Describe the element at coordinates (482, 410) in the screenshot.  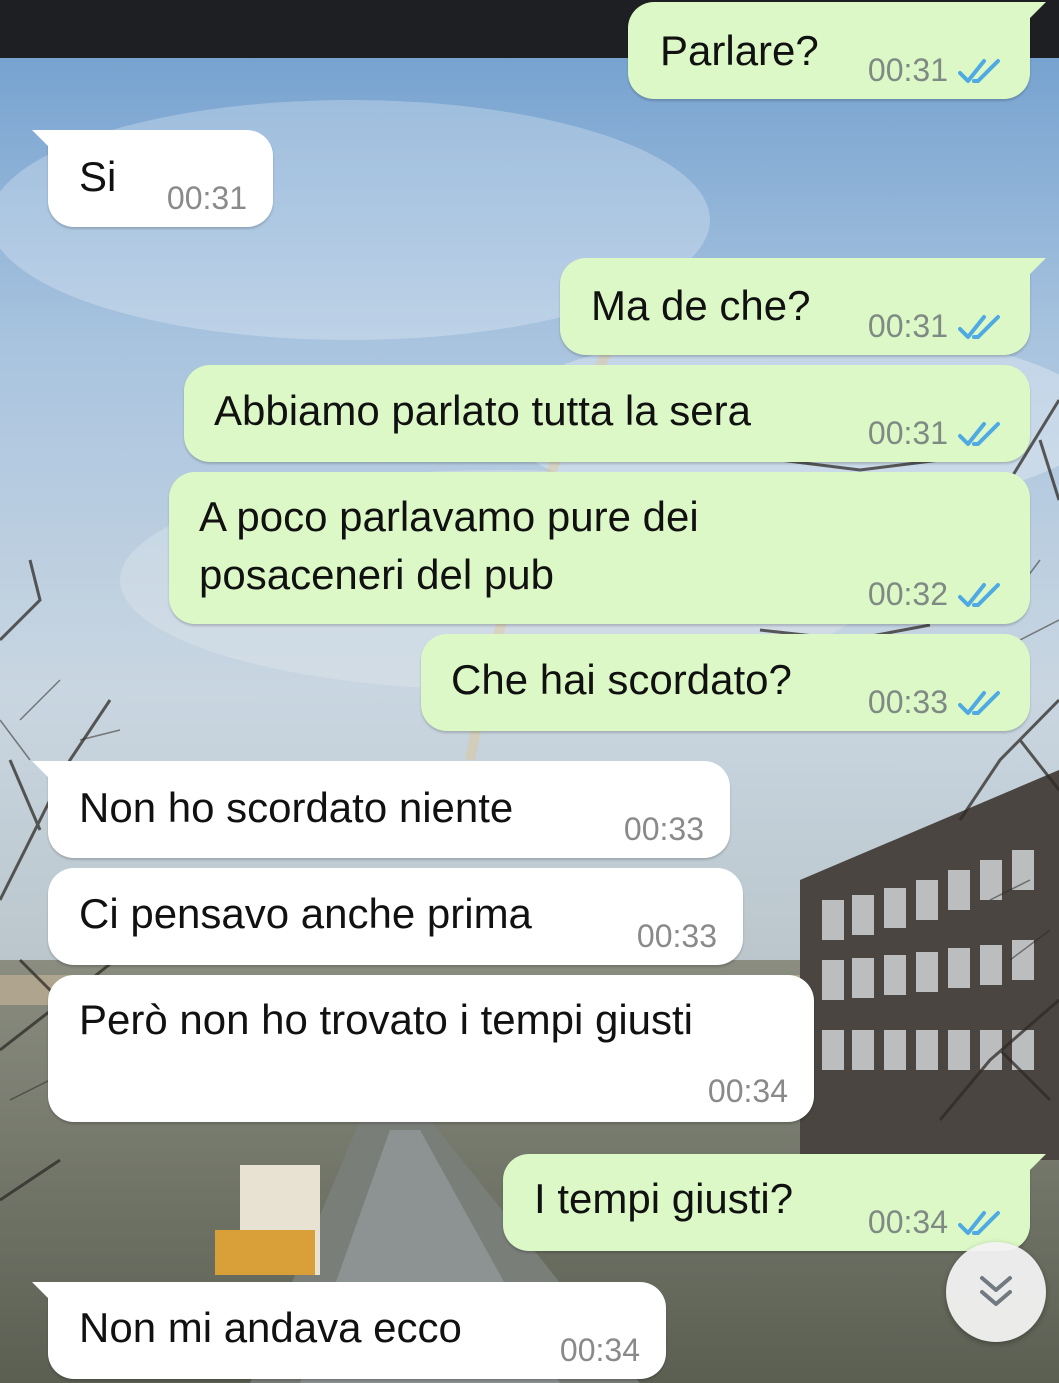
I see `message-text: Abbiamo parlato tutta la sera` at that location.